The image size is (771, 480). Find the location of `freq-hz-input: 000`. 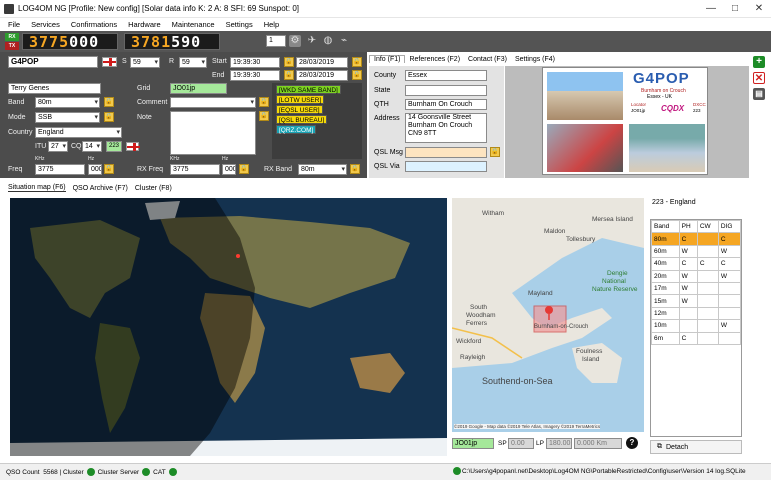

freq-hz-input: 000 is located at coordinates (95, 169).